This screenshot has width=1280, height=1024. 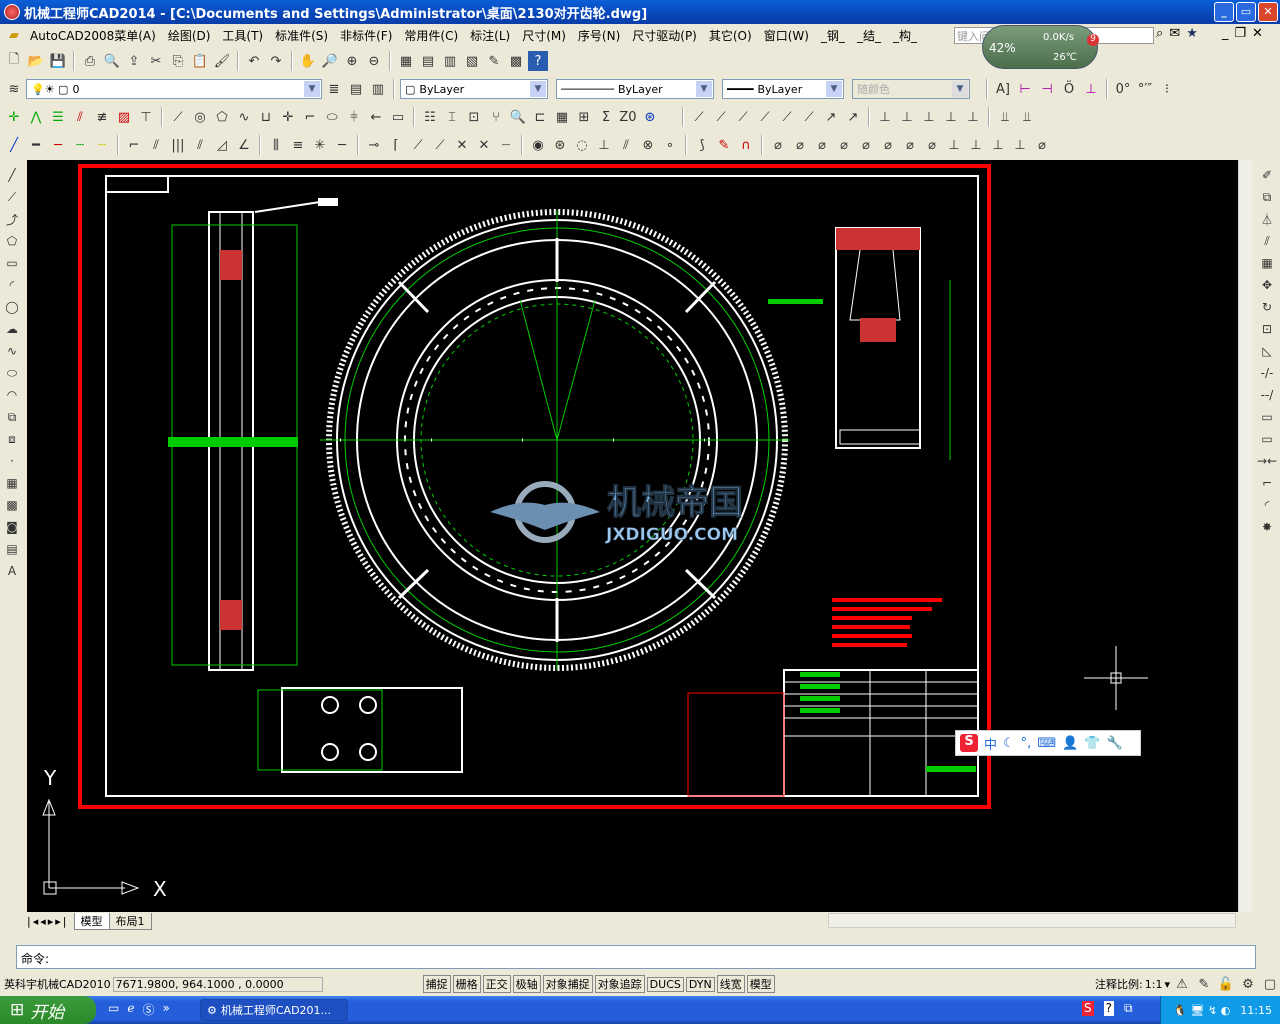 What do you see at coordinates (730, 984) in the screenshot?
I see `toggle-lineweight: 线宽` at bounding box center [730, 984].